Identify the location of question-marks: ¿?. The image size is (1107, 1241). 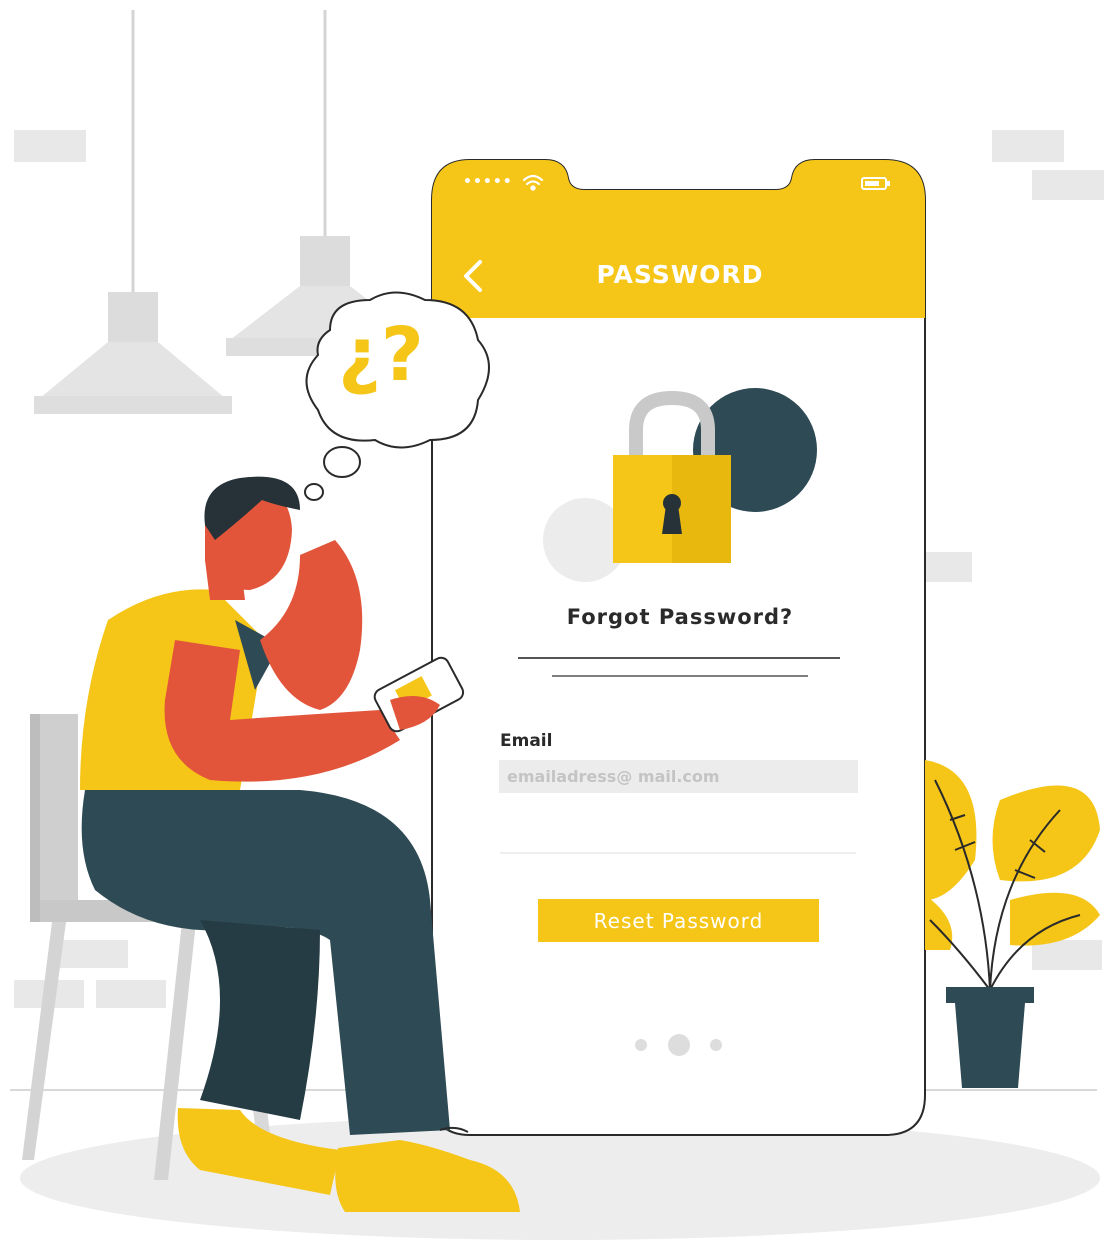
(381, 355).